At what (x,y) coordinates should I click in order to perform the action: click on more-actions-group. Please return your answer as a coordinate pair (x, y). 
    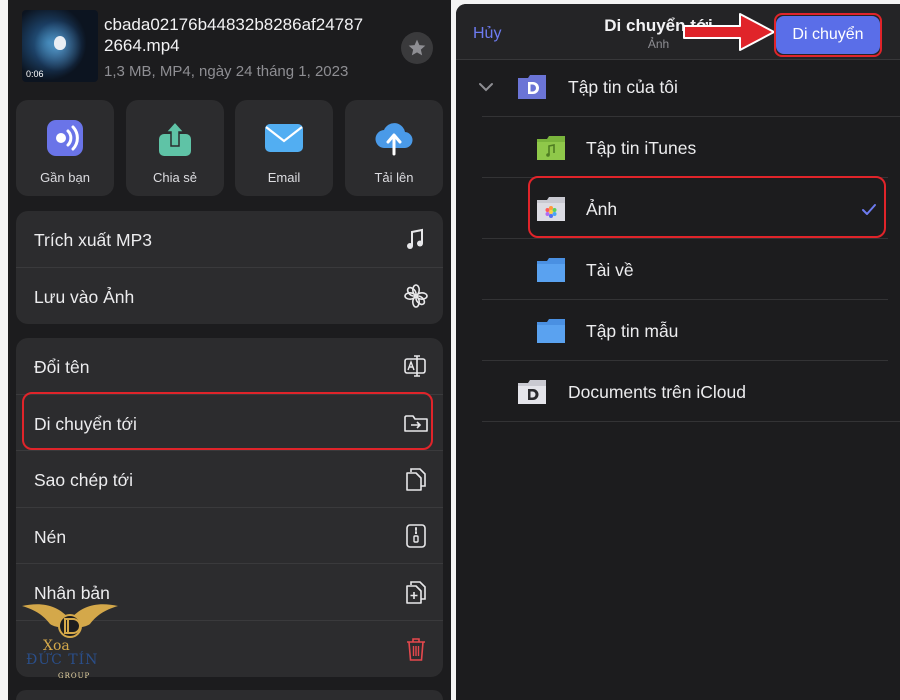
    Looking at the image, I should click on (229, 695).